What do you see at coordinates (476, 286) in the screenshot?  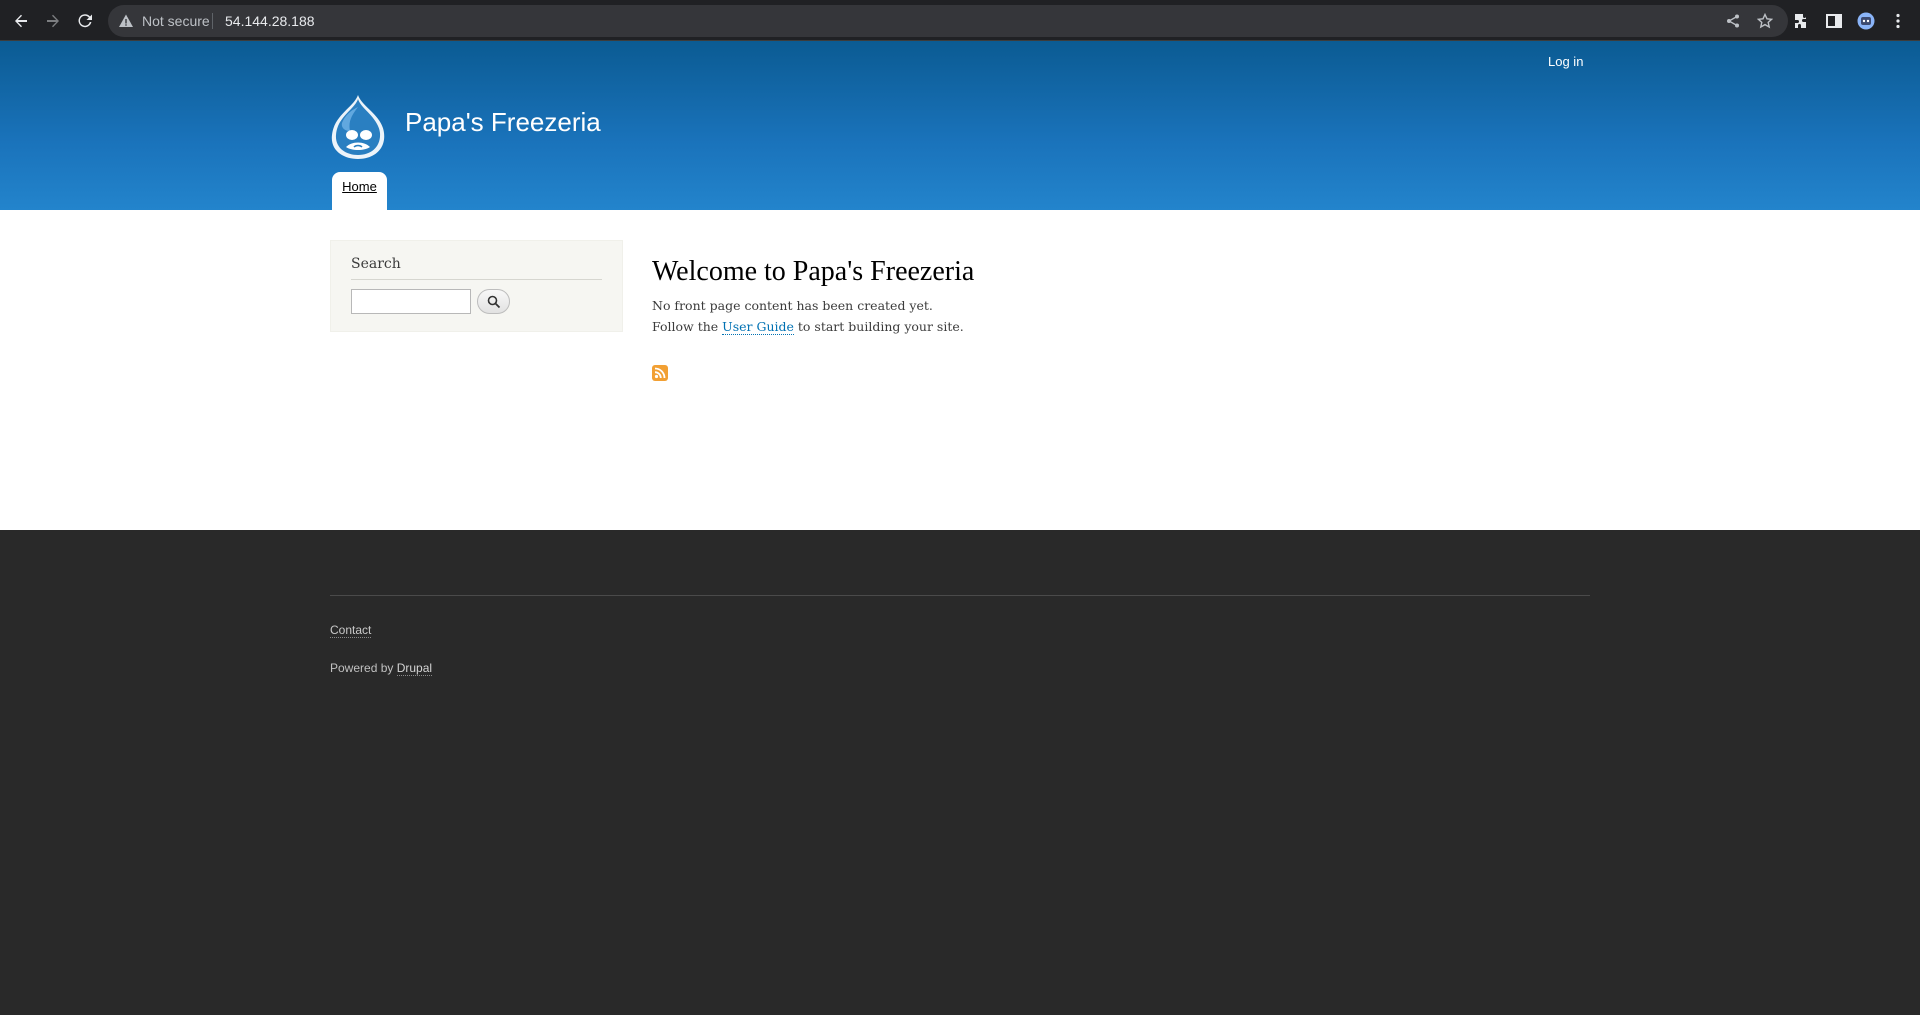 I see `search-block: Search` at bounding box center [476, 286].